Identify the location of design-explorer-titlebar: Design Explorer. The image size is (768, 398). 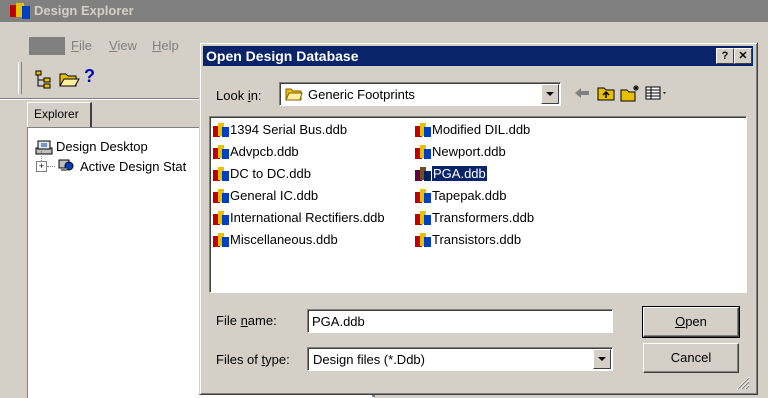
(384, 11).